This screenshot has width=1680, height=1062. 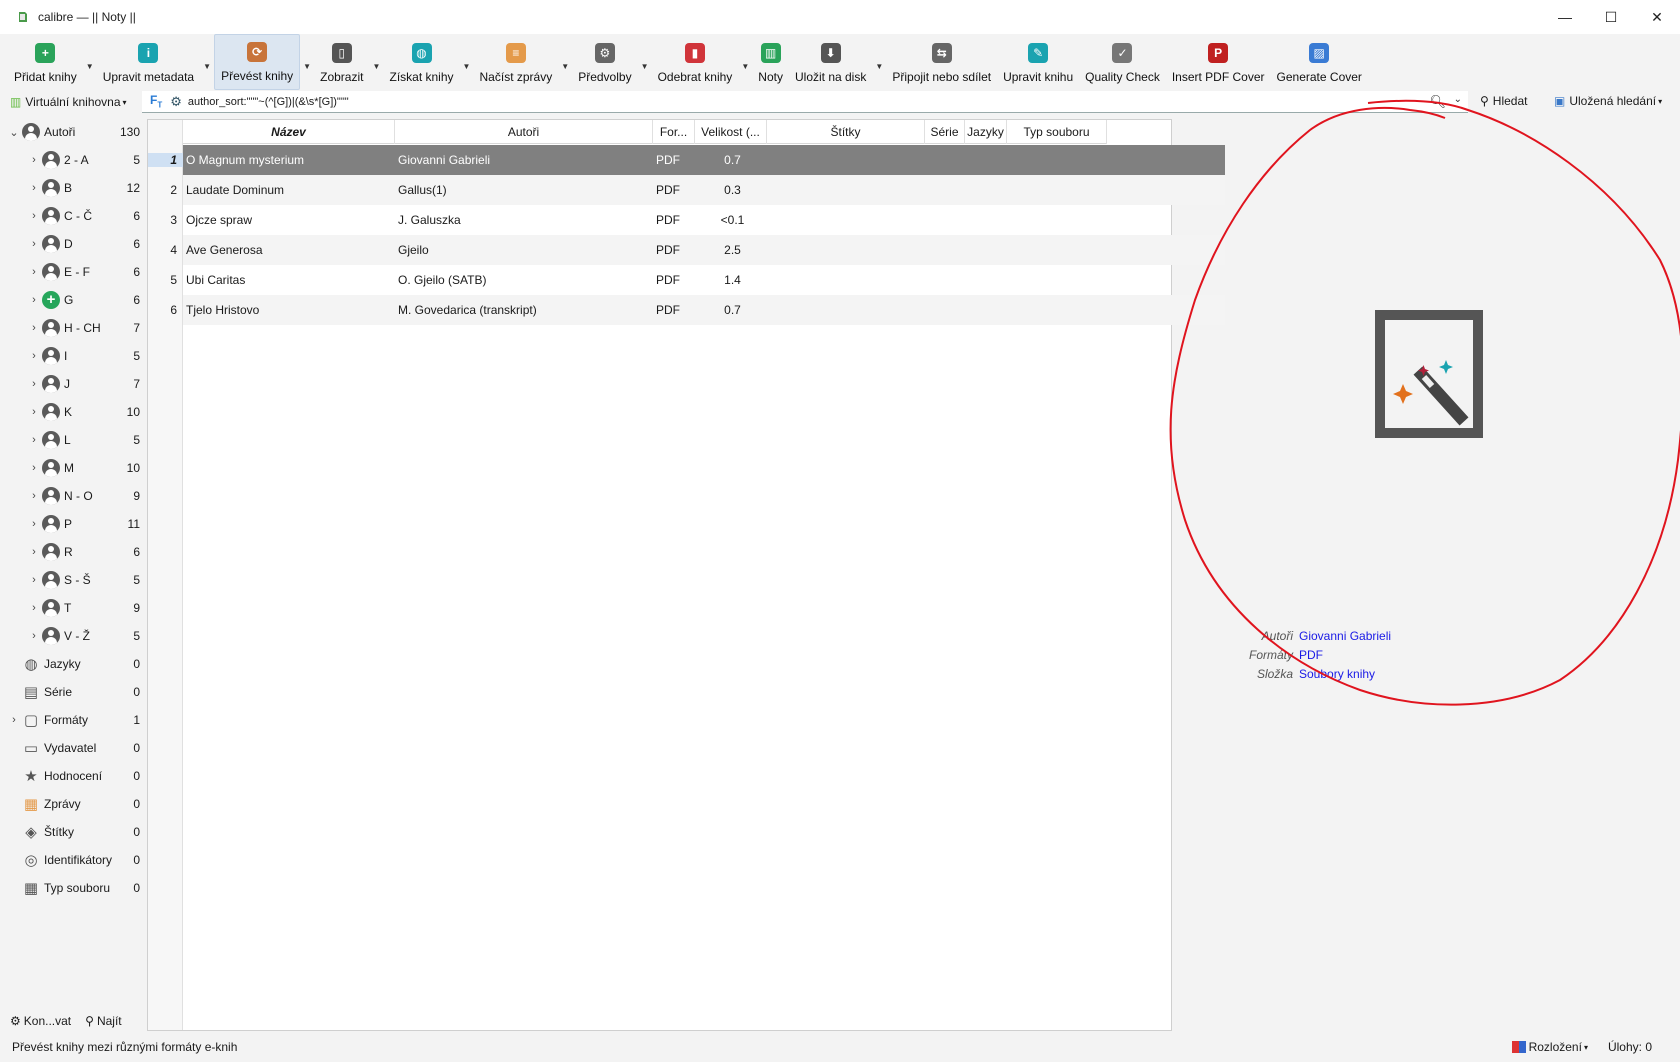 What do you see at coordinates (604, 62) in the screenshot?
I see `toolbar-button-preferences: ⚙ Předvolby` at bounding box center [604, 62].